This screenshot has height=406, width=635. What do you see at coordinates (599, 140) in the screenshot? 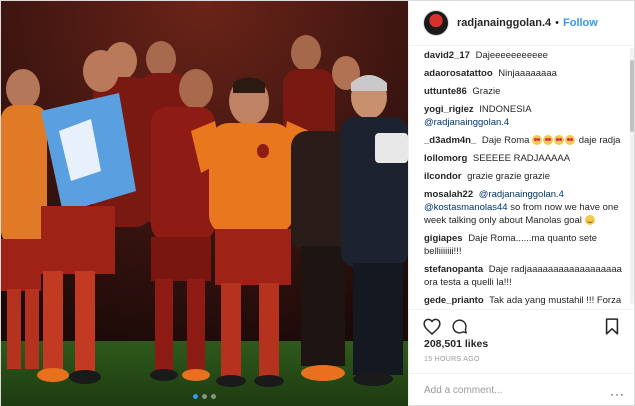
I see `comment-text-after: daje radja` at bounding box center [599, 140].